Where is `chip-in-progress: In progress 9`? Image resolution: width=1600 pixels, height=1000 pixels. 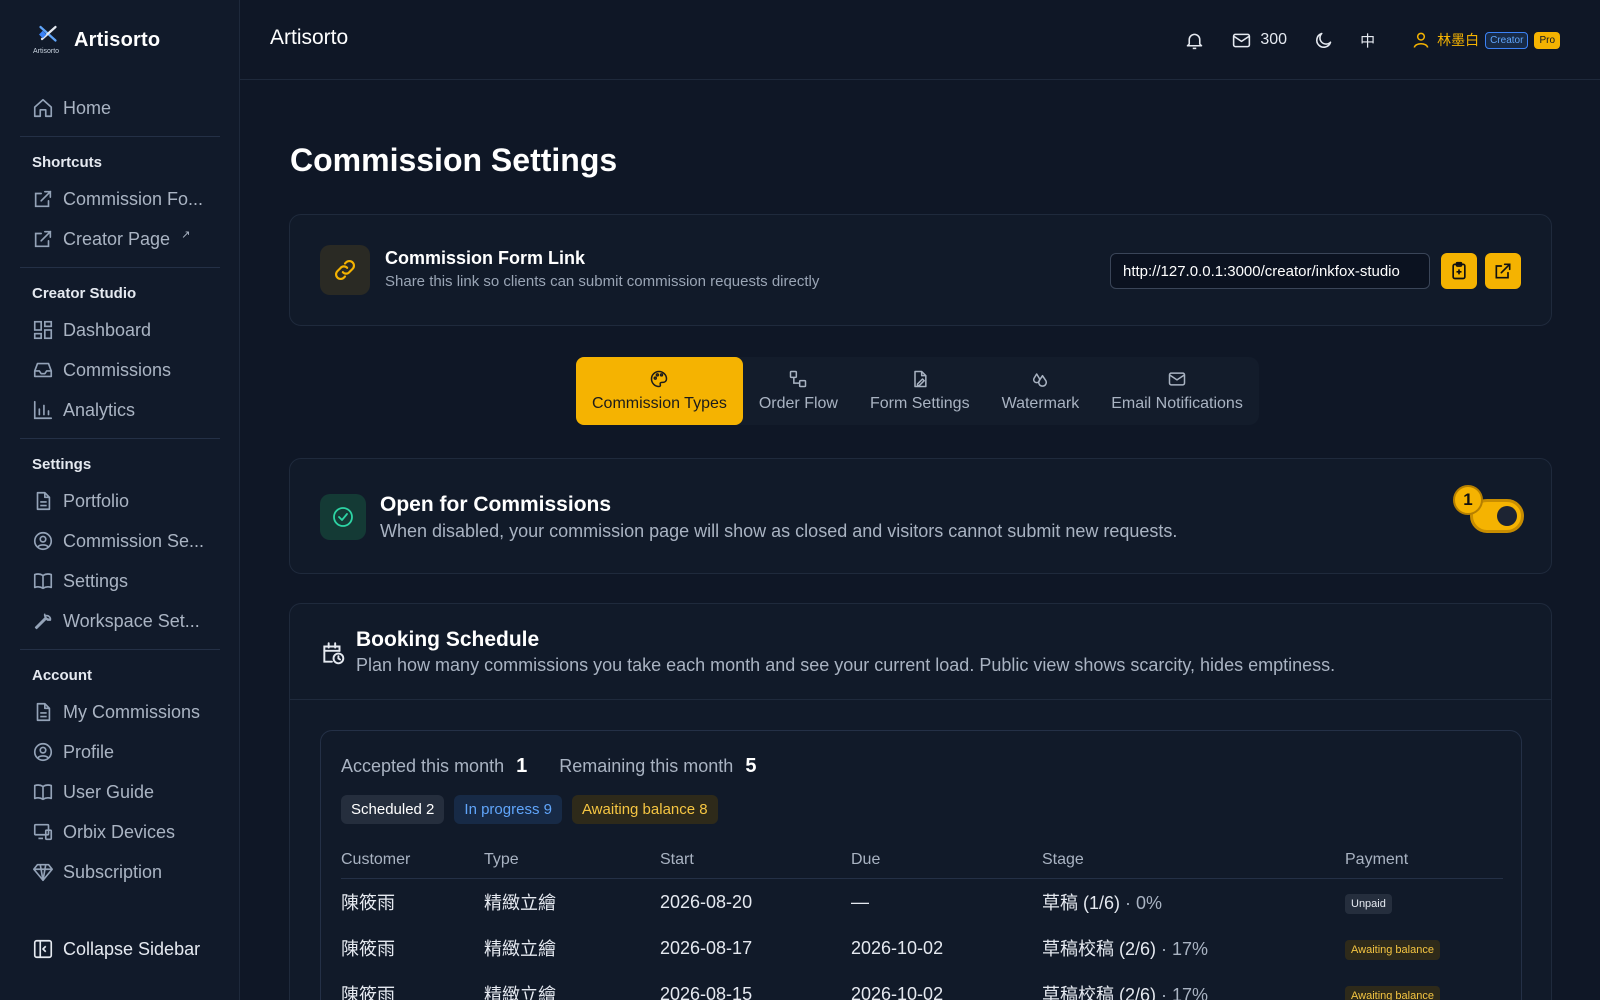
chip-in-progress: In progress 9 is located at coordinates (508, 809).